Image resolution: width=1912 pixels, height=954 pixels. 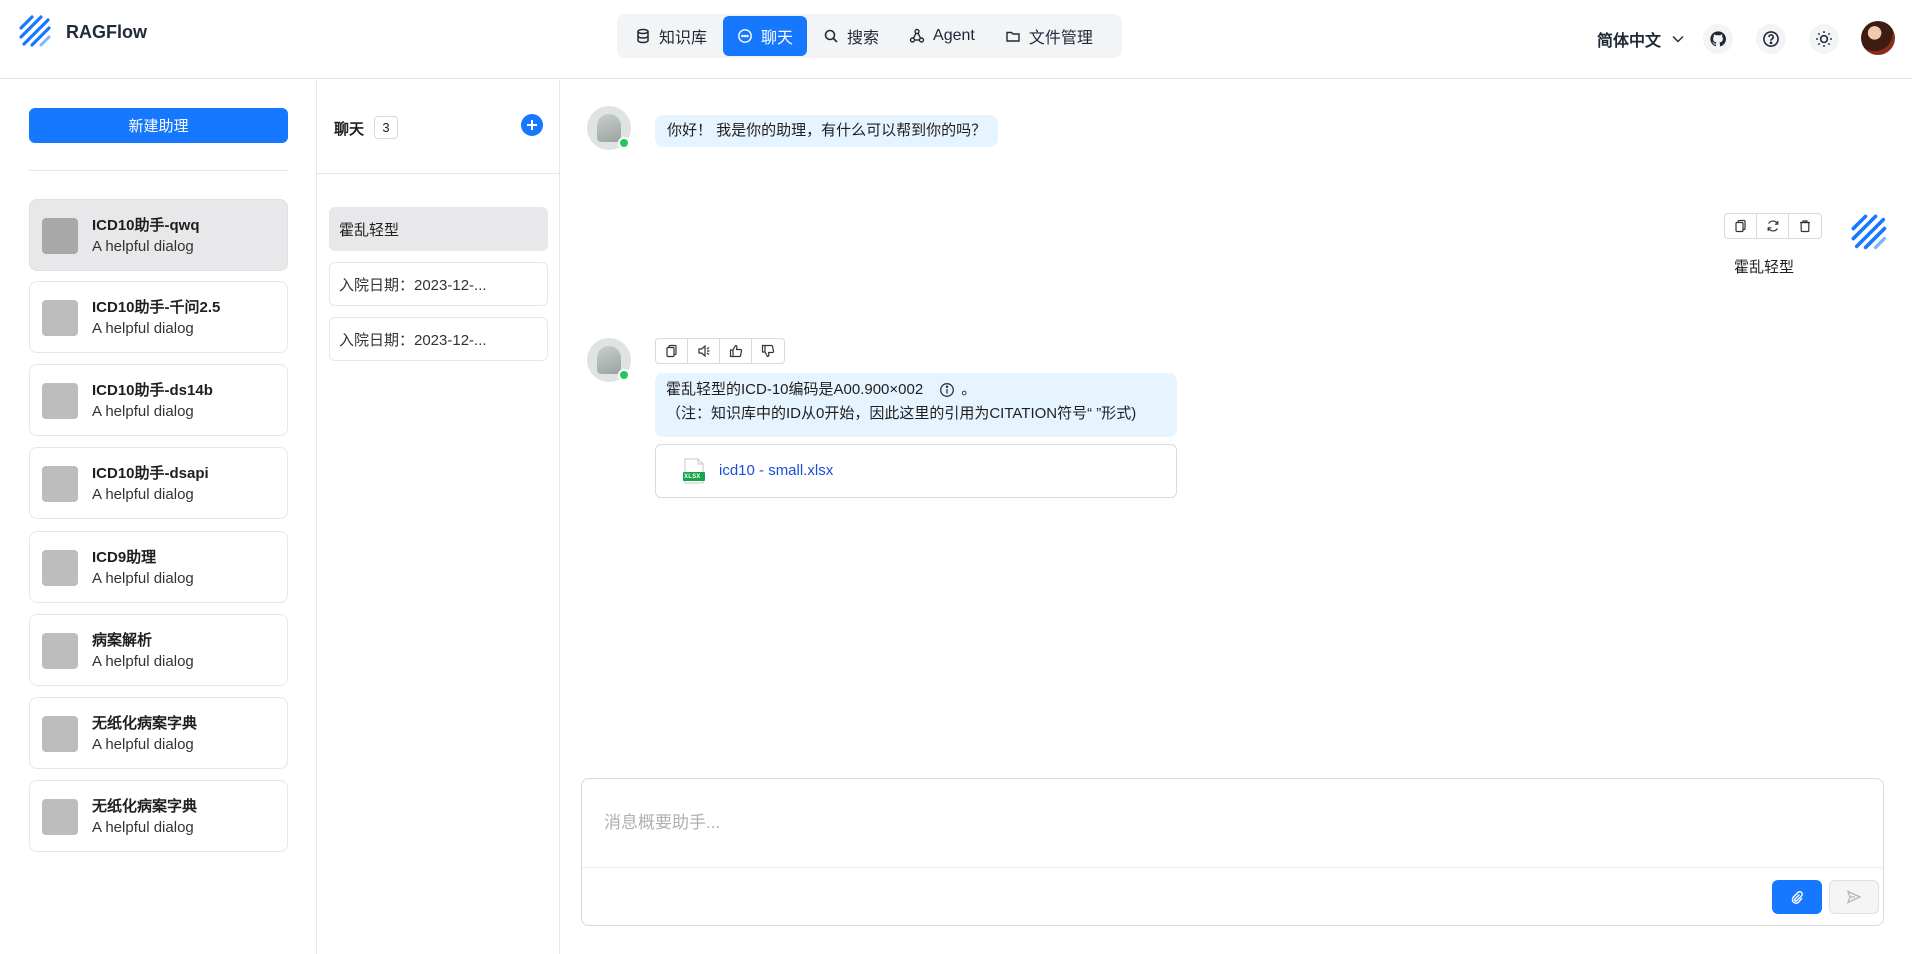 What do you see at coordinates (146, 225) in the screenshot?
I see `assistant-name: ICD10助手-qwq` at bounding box center [146, 225].